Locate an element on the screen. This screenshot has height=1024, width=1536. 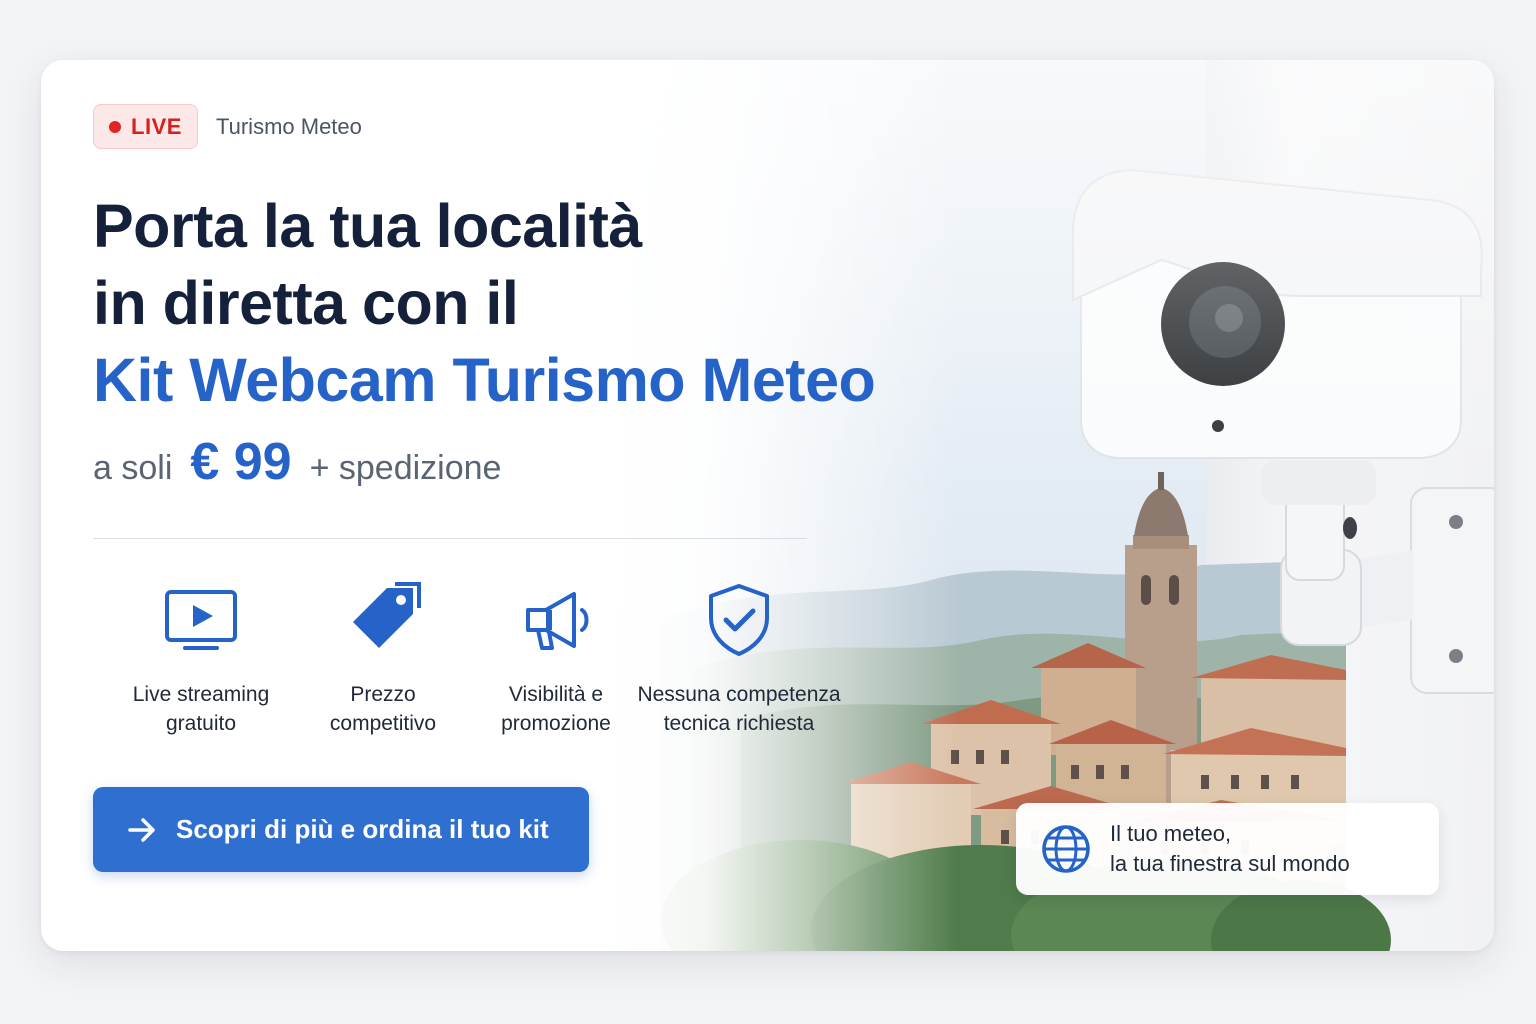
live-label: LIVE is located at coordinates (156, 126).